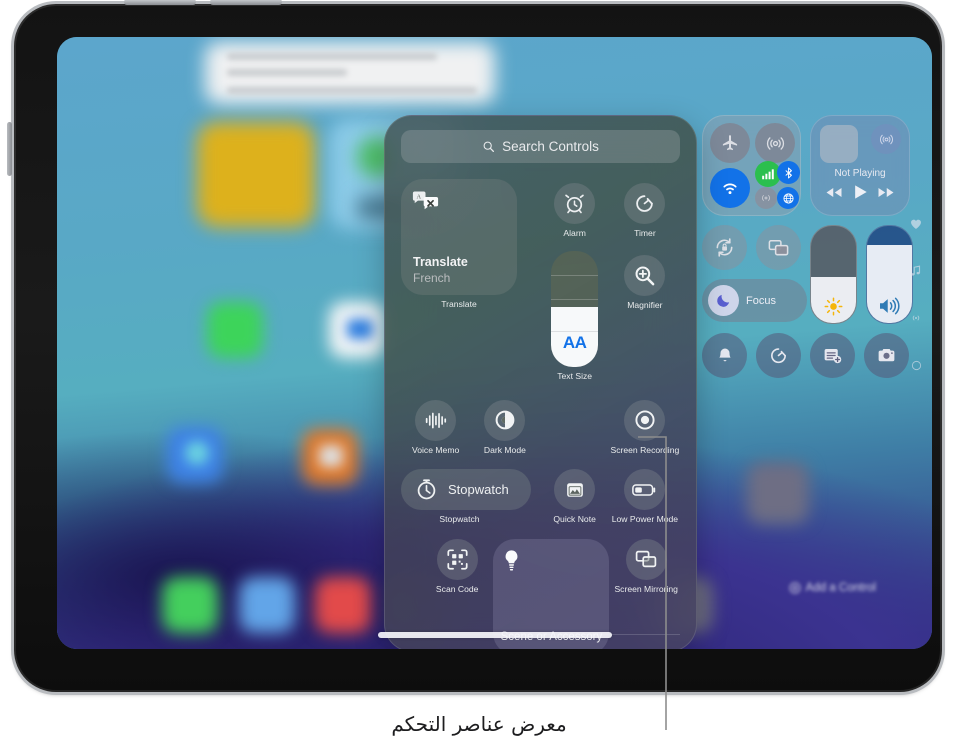 The width and height of the screenshot is (958, 755). Describe the element at coordinates (479, 724) in the screenshot. I see `caption-label: معرض عناصر التحكم` at that location.